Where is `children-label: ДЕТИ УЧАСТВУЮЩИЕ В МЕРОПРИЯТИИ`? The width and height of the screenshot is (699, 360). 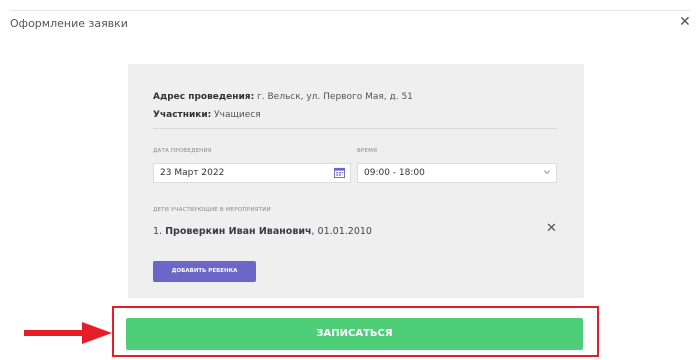
children-label: ДЕТИ УЧАСТВУЮЩИЕ В МЕРОПРИЯТИИ is located at coordinates (212, 210).